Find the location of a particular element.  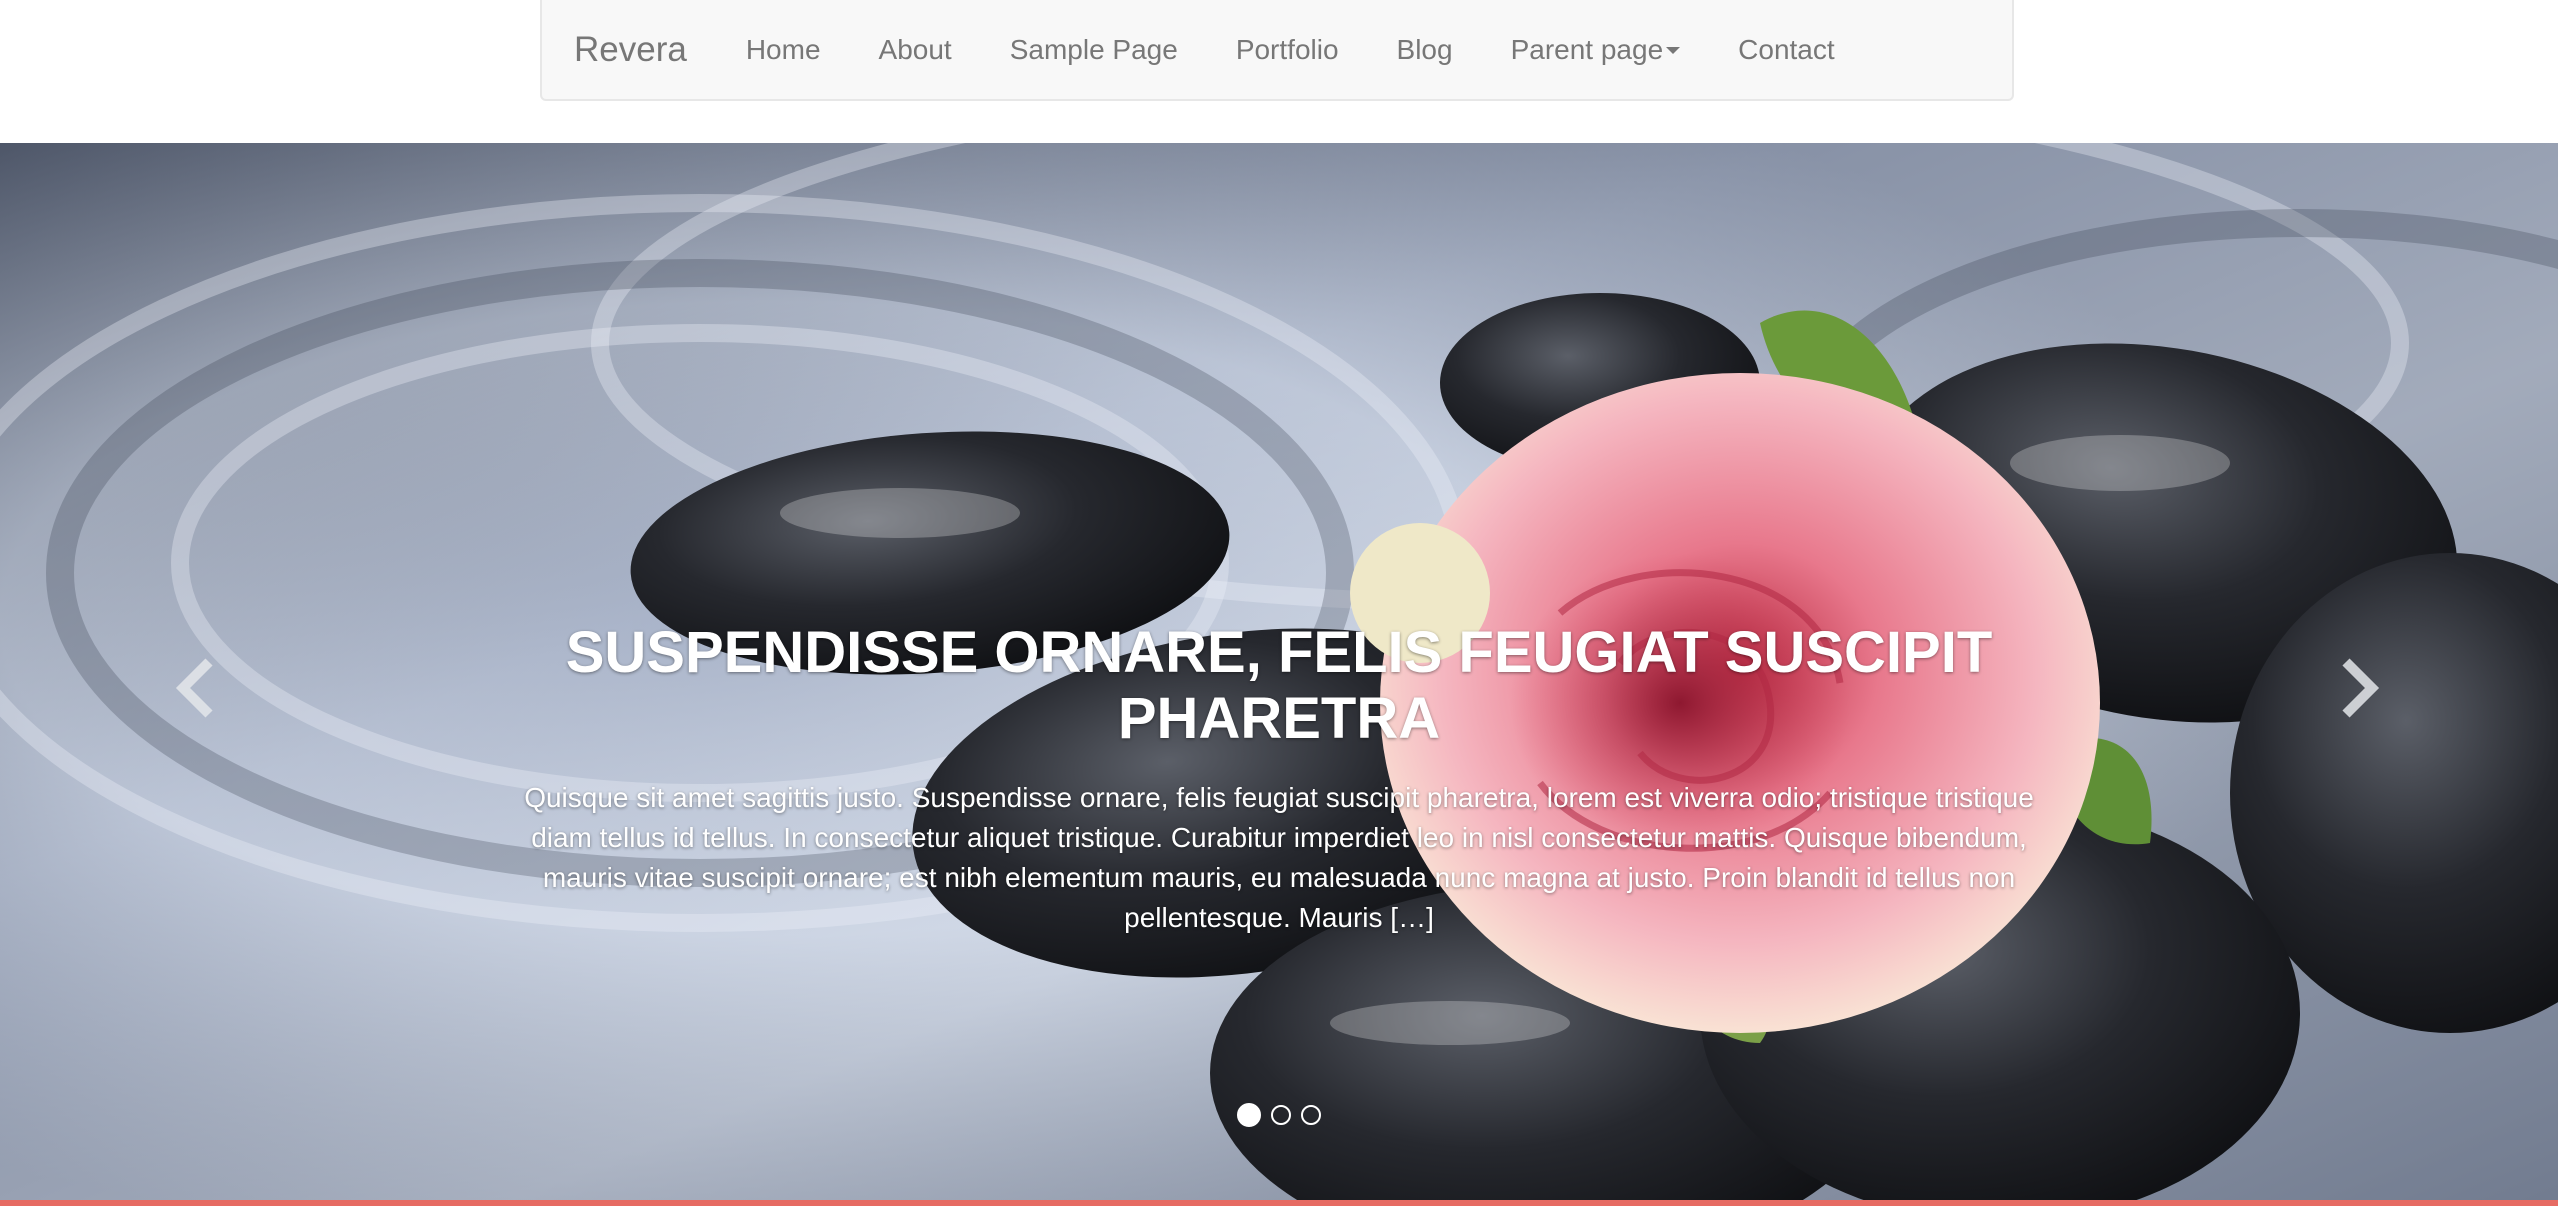

nav-item-label: Parent page is located at coordinates (1587, 49).